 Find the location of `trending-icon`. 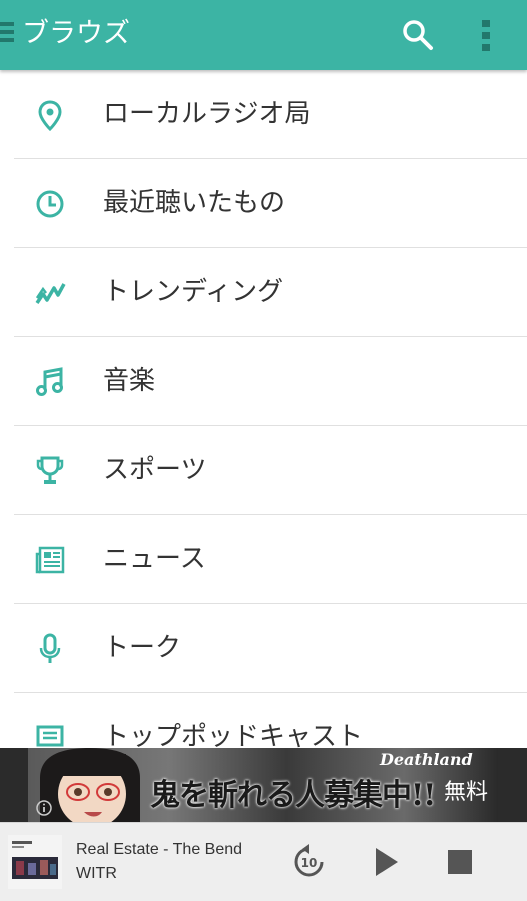

trending-icon is located at coordinates (50, 293).